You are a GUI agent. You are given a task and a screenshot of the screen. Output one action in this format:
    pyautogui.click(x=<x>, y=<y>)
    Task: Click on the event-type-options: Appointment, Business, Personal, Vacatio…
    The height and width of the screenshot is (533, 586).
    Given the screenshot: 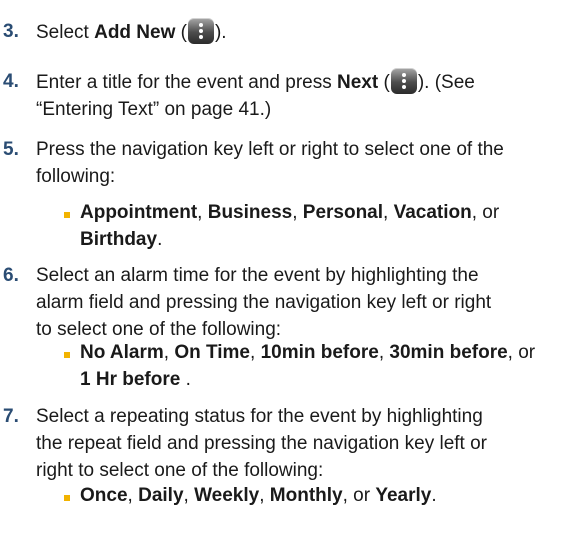 What is the action you would take?
    pyautogui.click(x=290, y=226)
    